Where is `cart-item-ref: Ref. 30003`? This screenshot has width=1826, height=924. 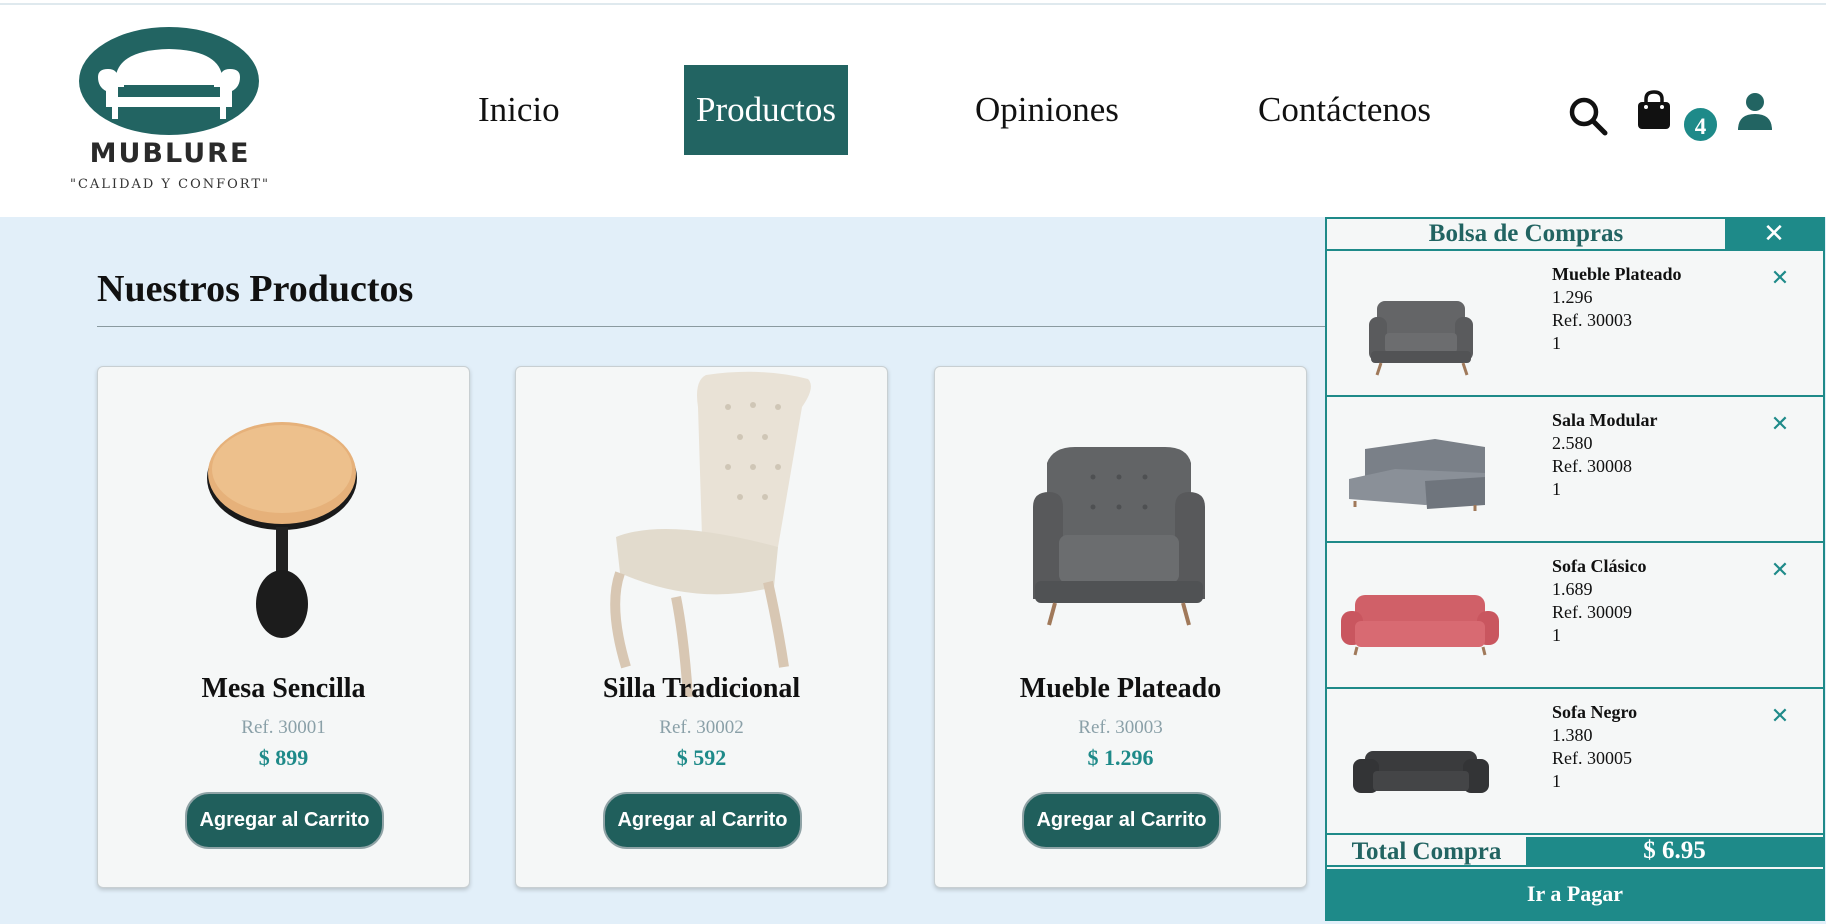 cart-item-ref: Ref. 30003 is located at coordinates (1592, 320).